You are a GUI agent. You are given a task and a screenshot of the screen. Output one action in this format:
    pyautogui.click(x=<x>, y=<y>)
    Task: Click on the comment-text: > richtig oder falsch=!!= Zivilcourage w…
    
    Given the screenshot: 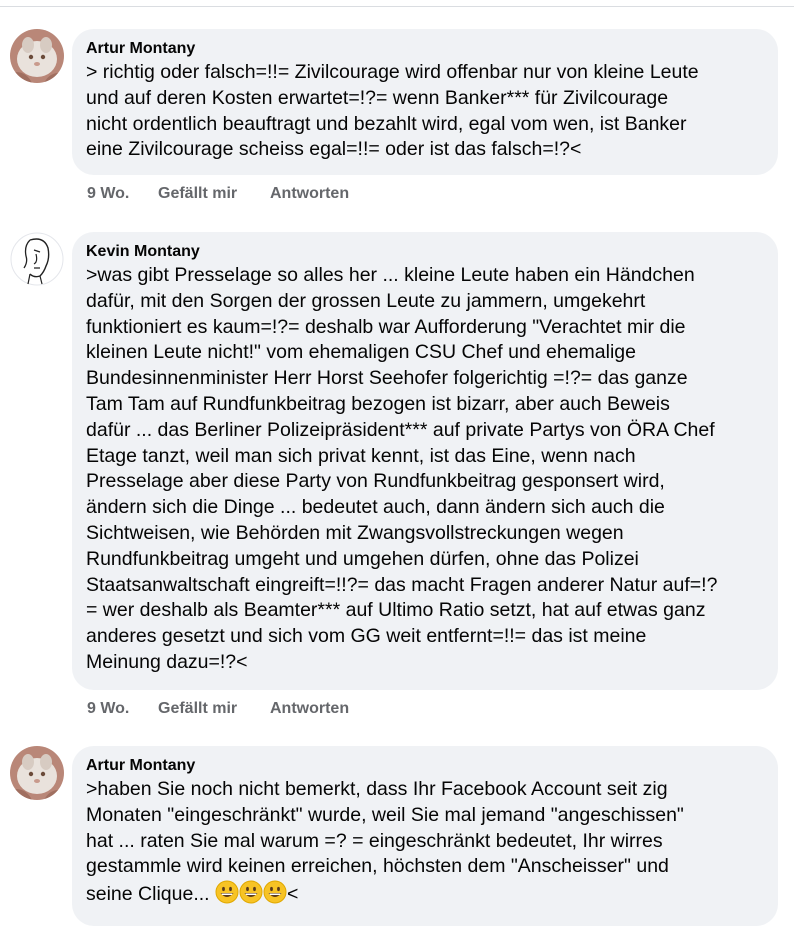 What is the action you would take?
    pyautogui.click(x=392, y=111)
    